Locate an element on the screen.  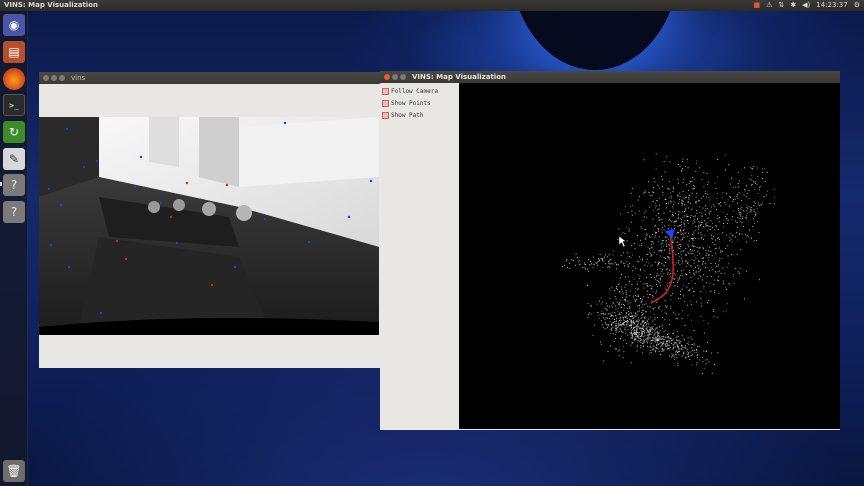
volume-icon: ◀) is located at coordinates (806, 5).